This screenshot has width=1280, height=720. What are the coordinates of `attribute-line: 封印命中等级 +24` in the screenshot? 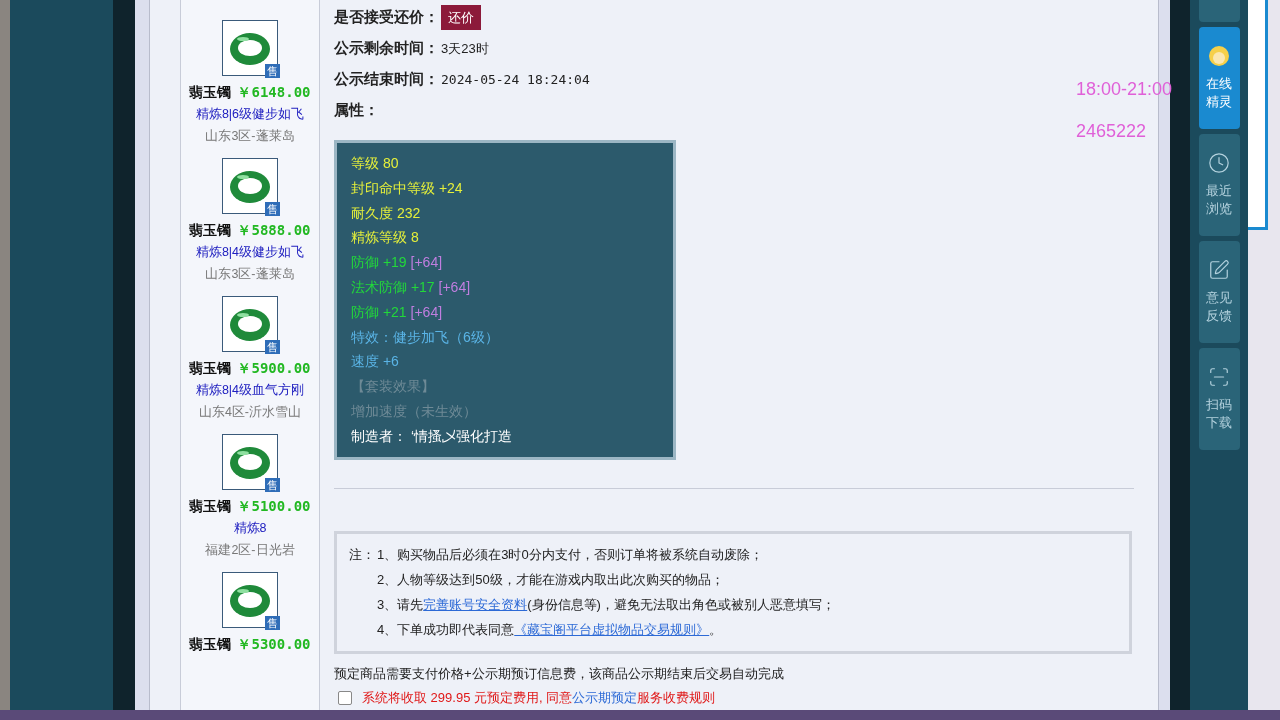 It's located at (407, 188).